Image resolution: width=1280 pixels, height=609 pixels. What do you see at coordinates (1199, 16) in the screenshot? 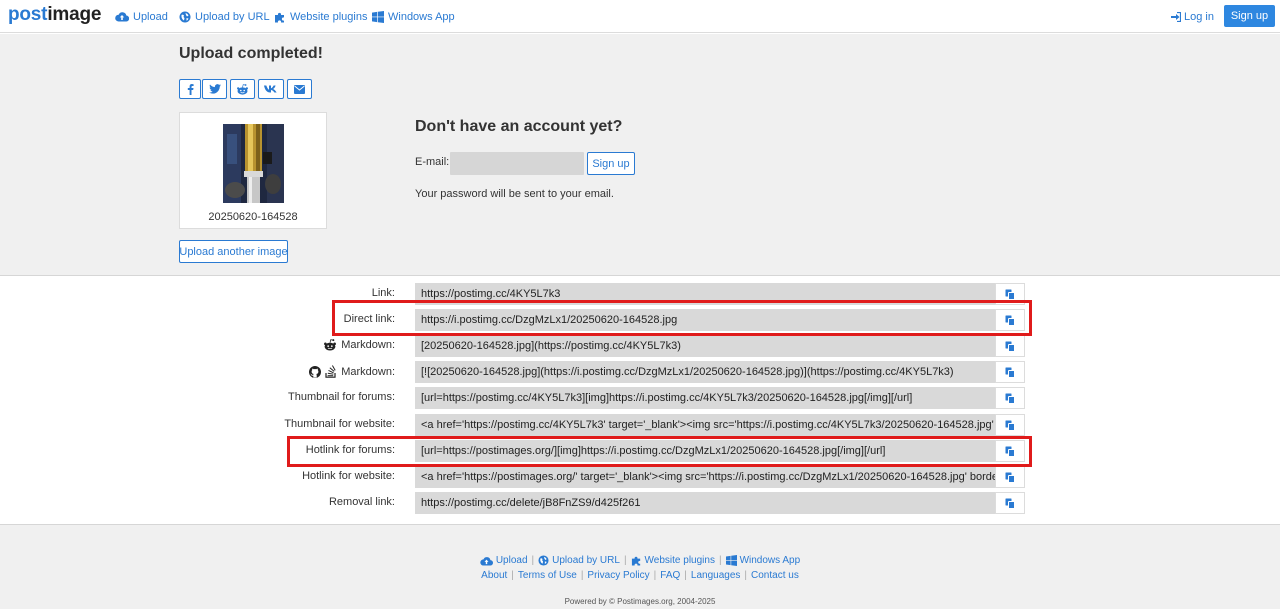
I see `login-label: Log in` at bounding box center [1199, 16].